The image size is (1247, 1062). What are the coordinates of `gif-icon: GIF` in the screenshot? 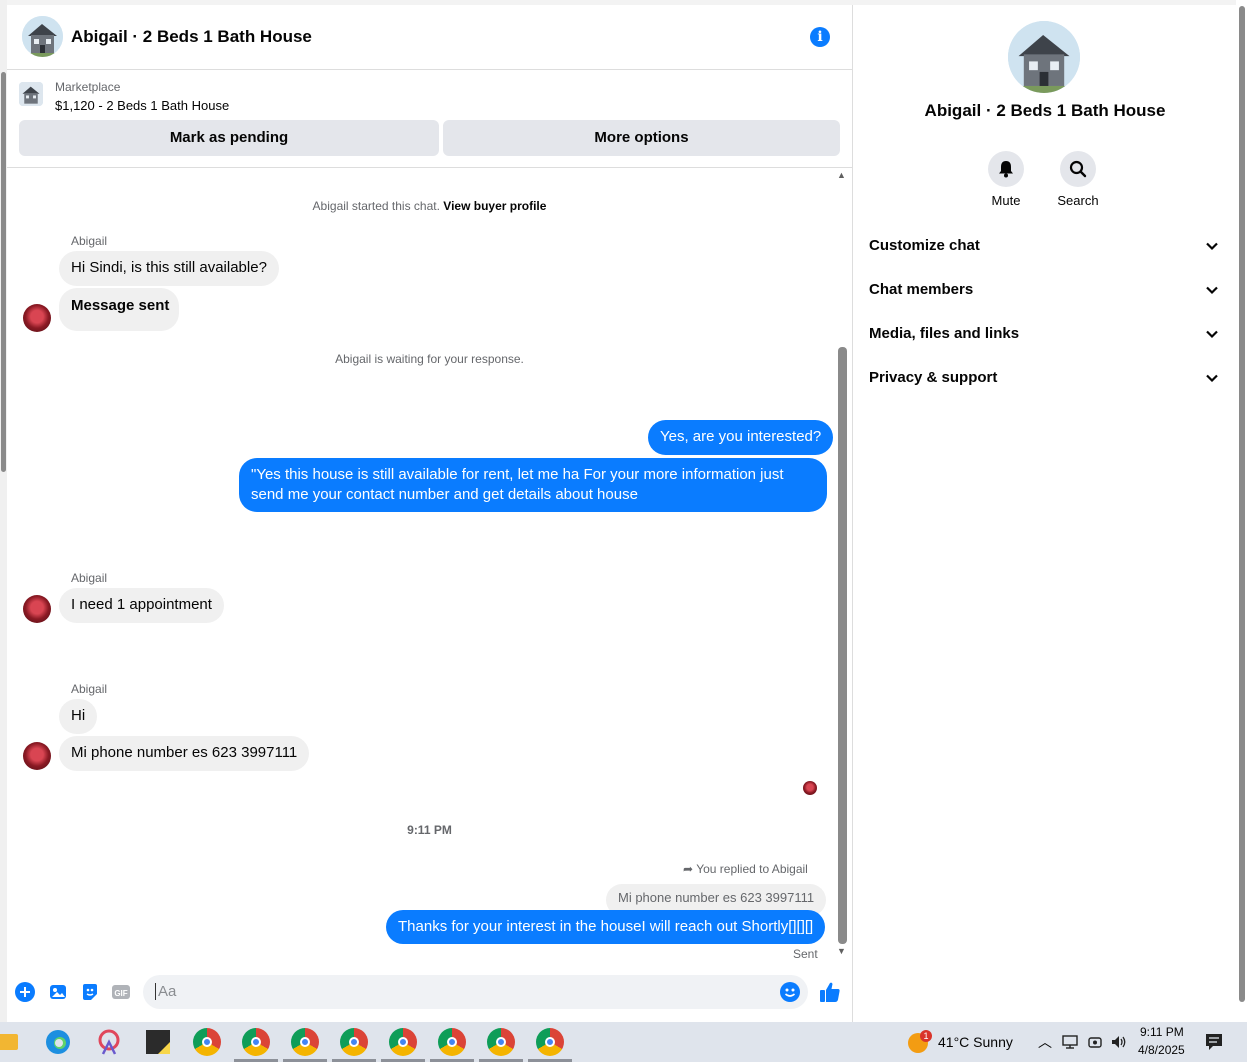 It's located at (121, 992).